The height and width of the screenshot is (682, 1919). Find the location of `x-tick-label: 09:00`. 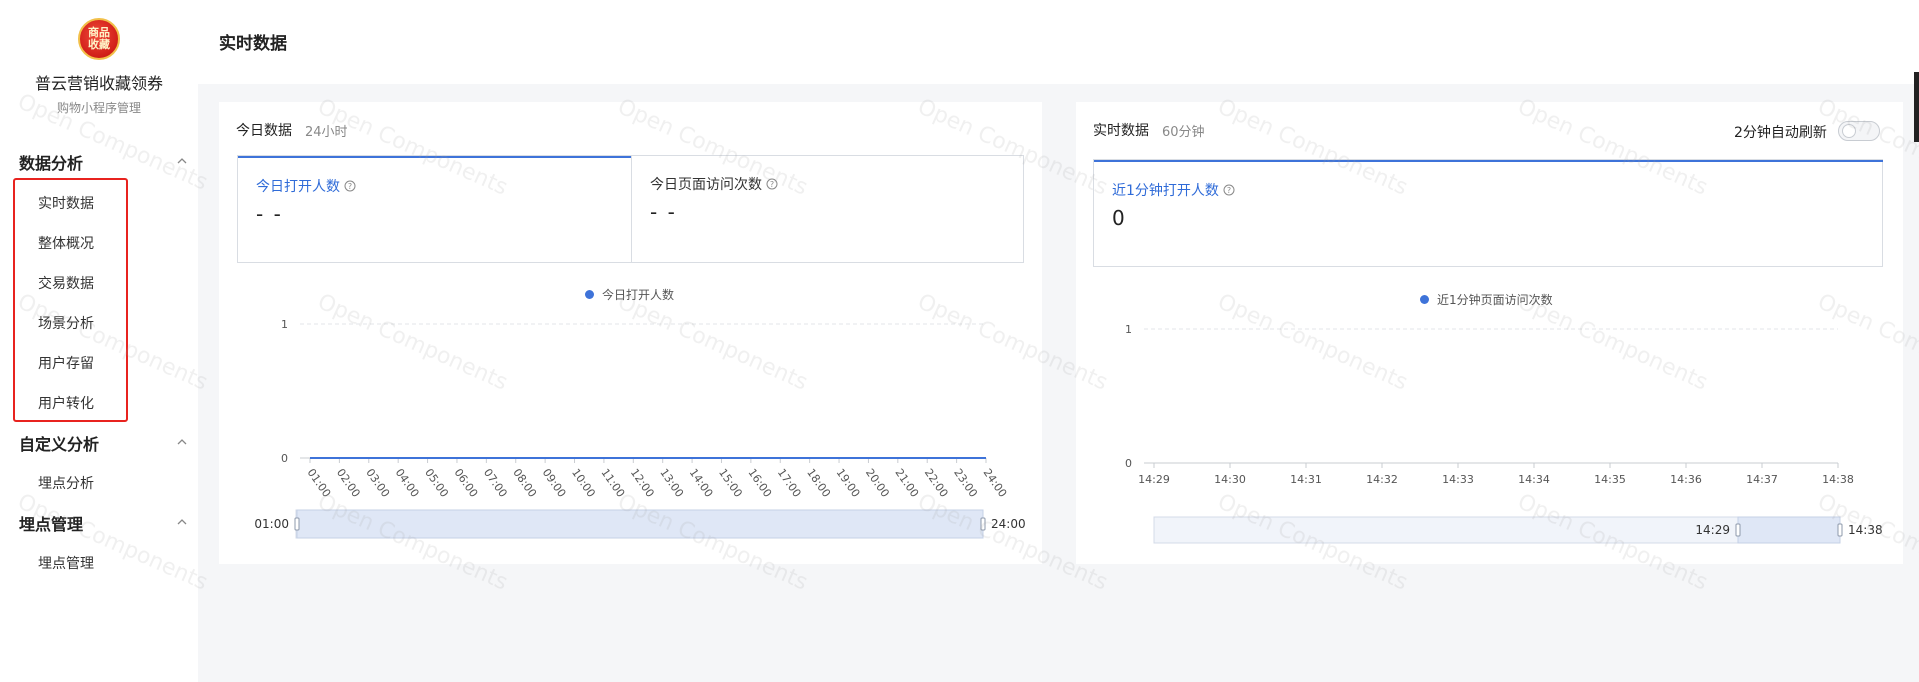

x-tick-label: 09:00 is located at coordinates (554, 482).